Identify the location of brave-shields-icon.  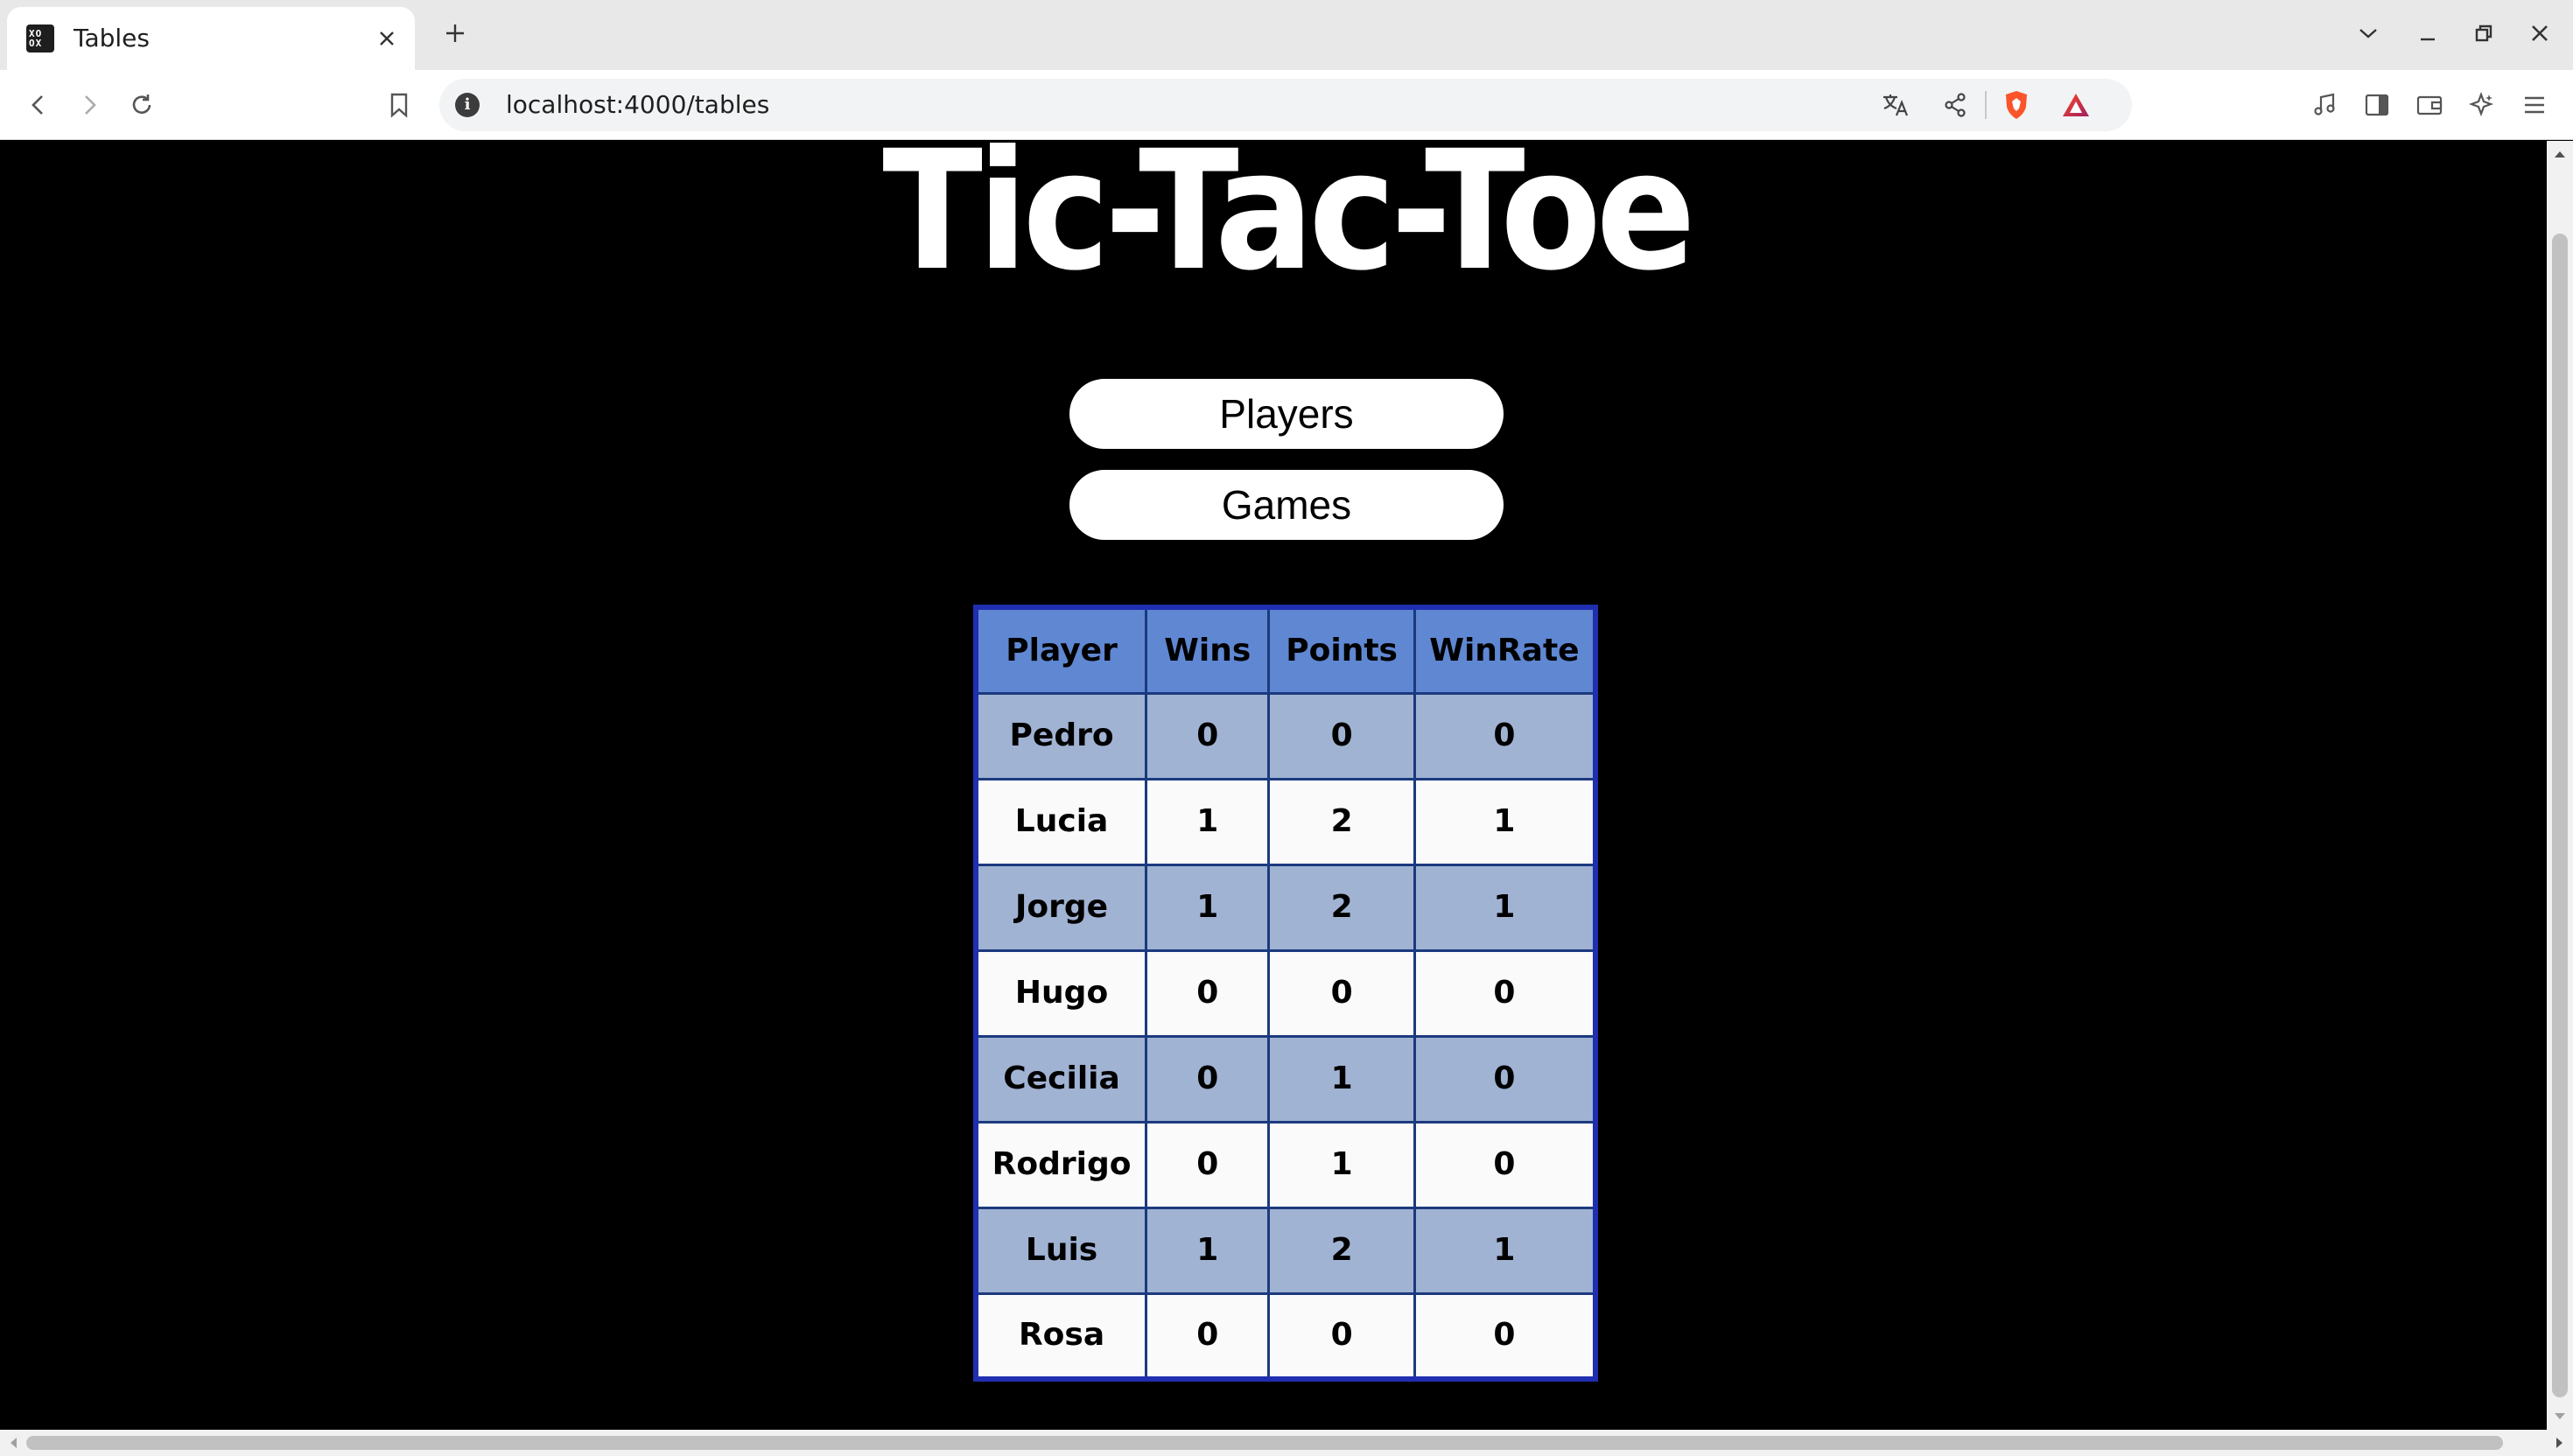
(2016, 105).